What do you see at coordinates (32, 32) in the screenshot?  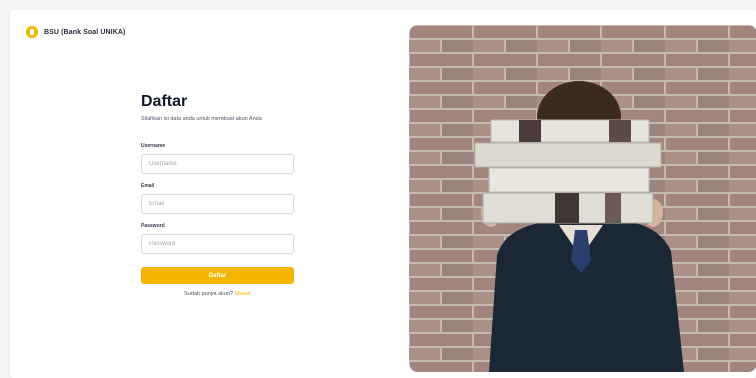 I see `brand-logo-icon` at bounding box center [32, 32].